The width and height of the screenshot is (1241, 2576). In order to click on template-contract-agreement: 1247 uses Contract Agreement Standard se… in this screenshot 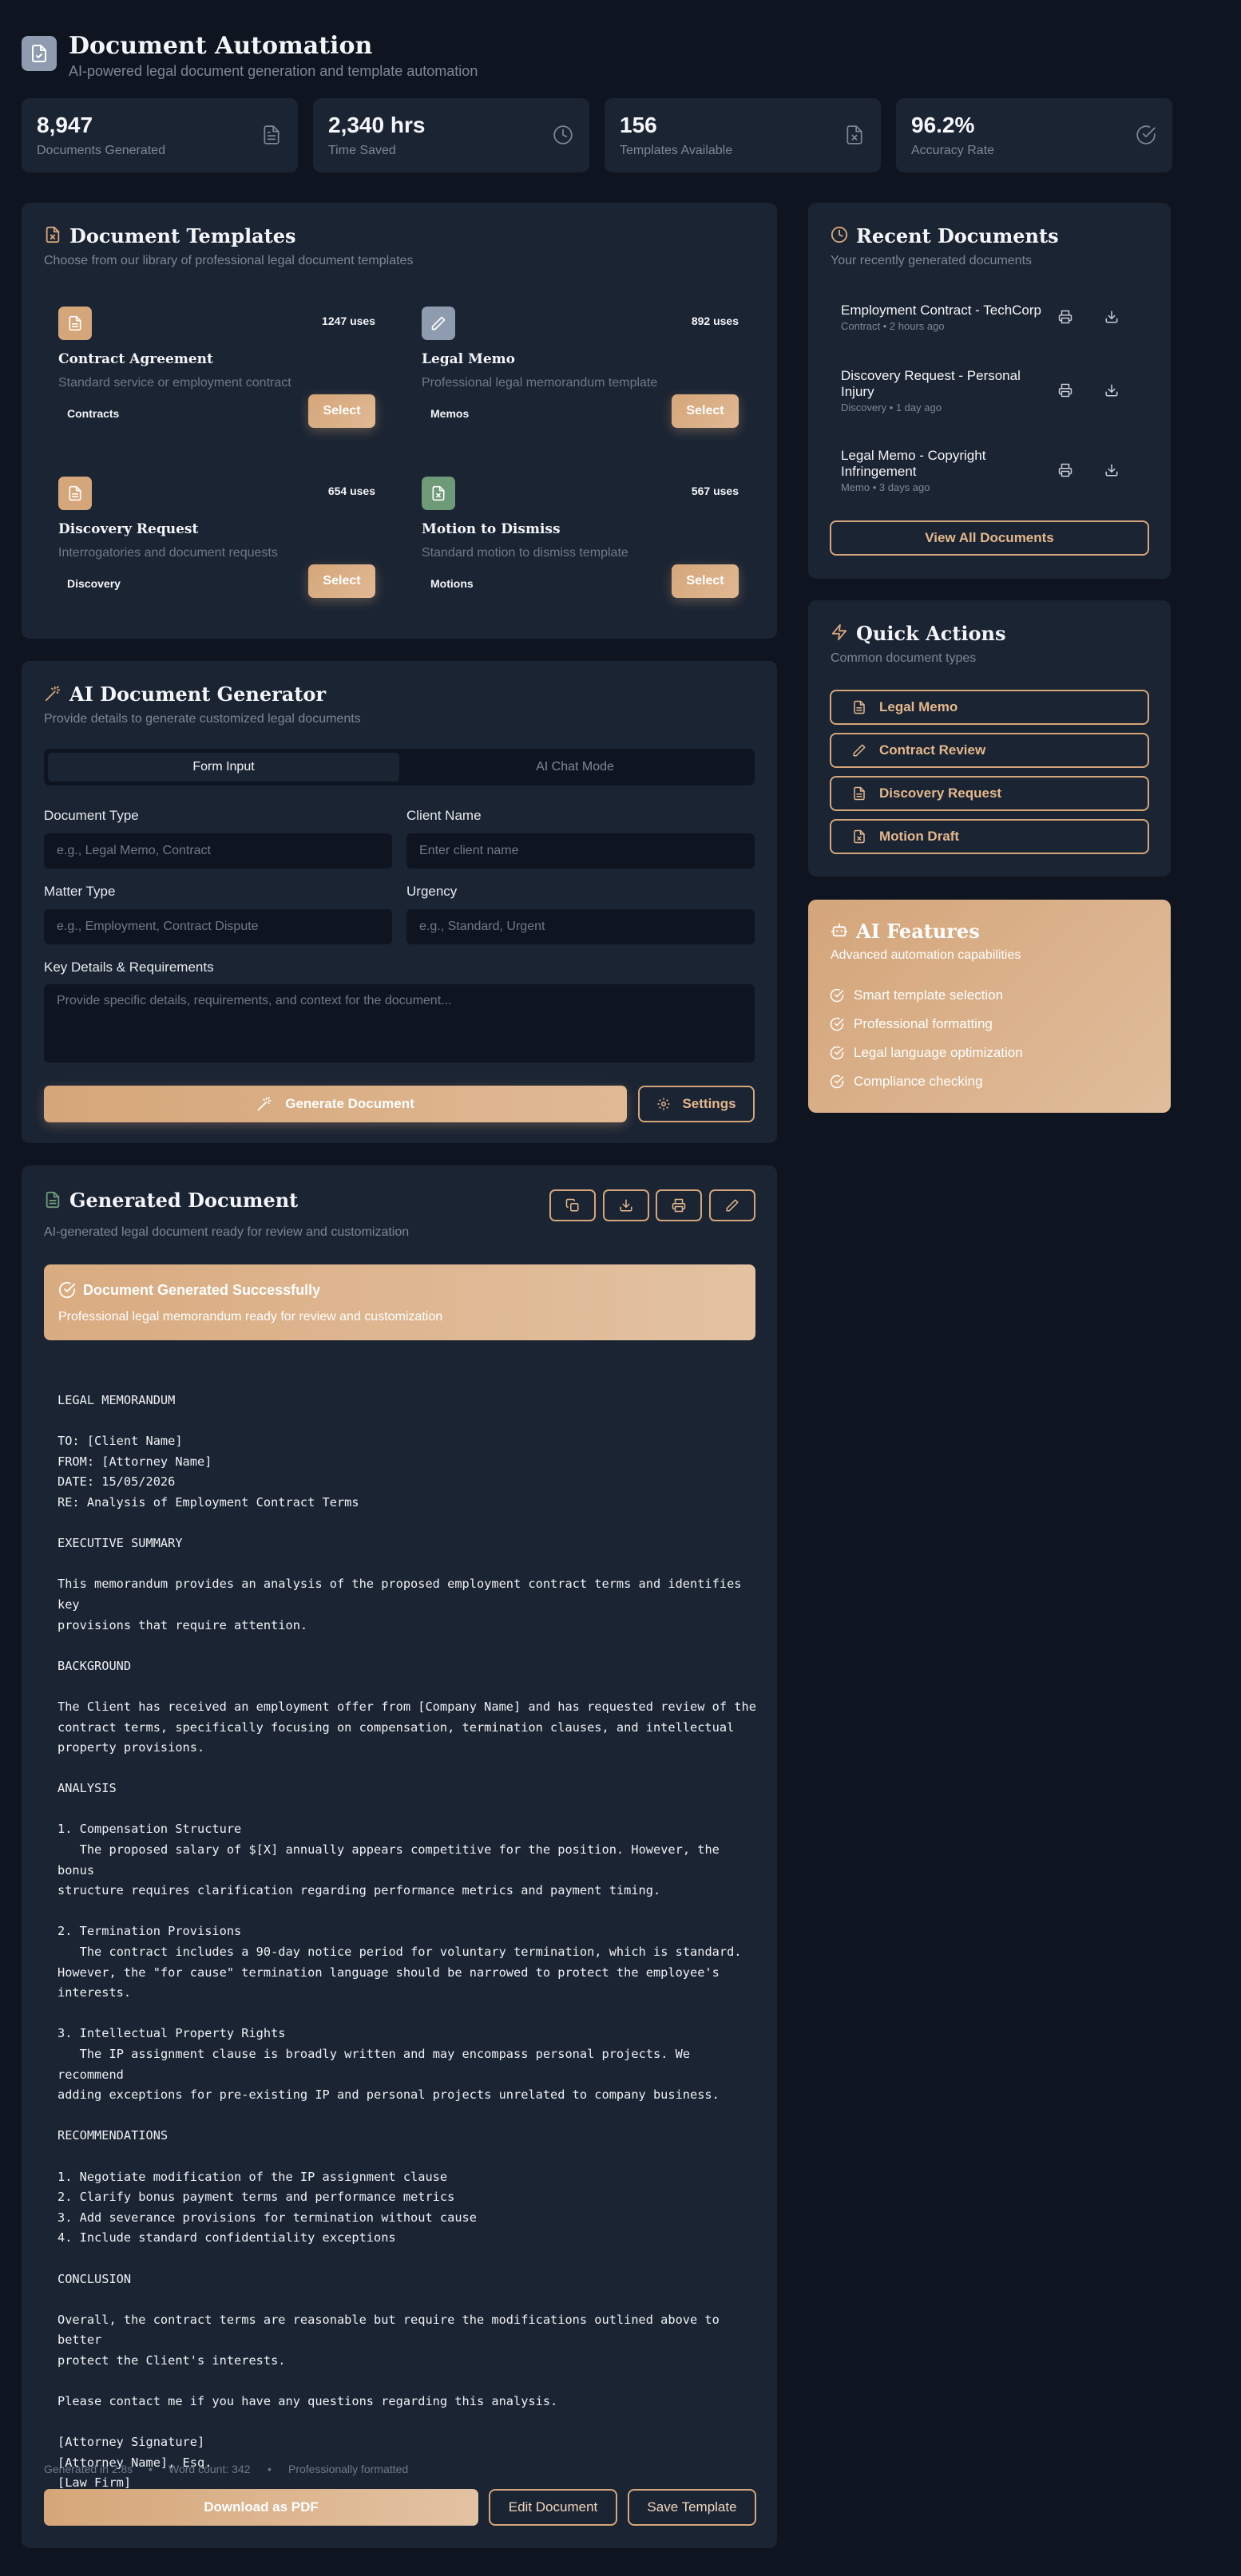, I will do `click(209, 373)`.